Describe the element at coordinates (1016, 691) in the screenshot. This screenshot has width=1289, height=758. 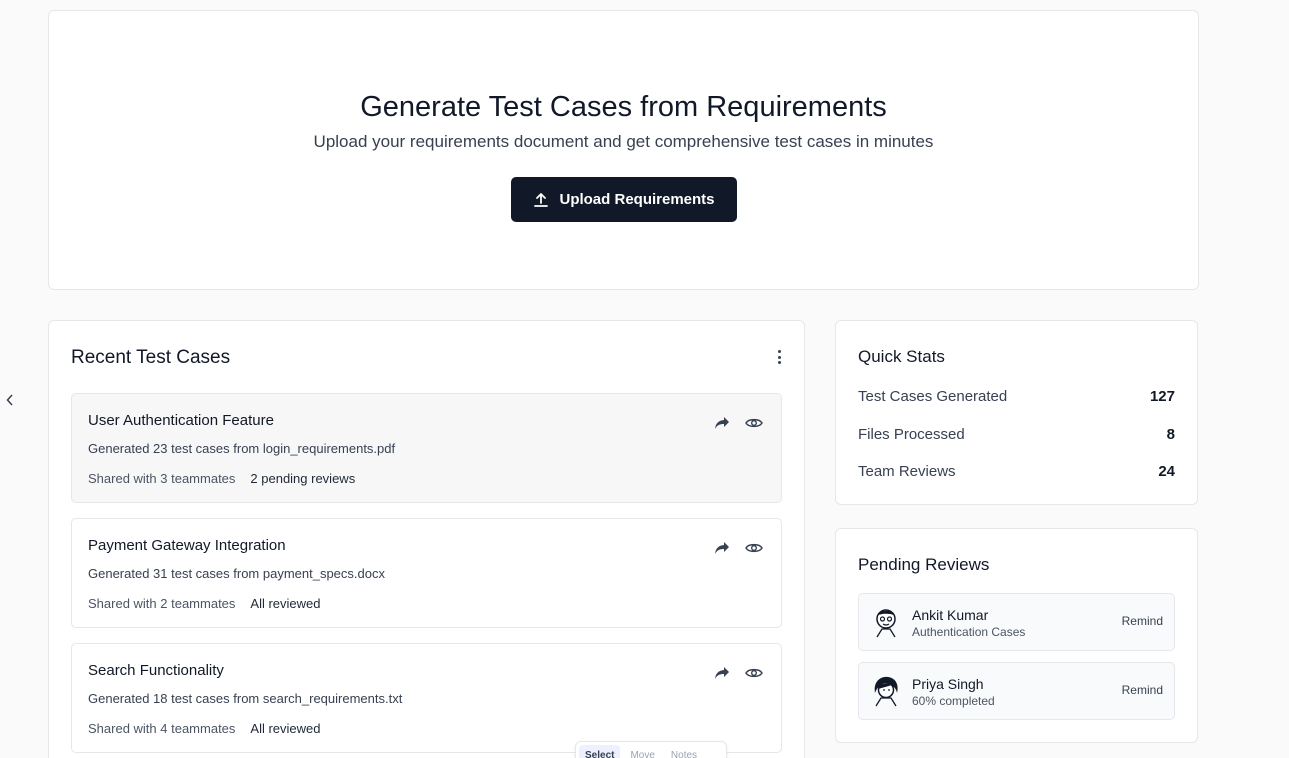
I see `review-item: Priya Singh 60% completed Remind` at that location.